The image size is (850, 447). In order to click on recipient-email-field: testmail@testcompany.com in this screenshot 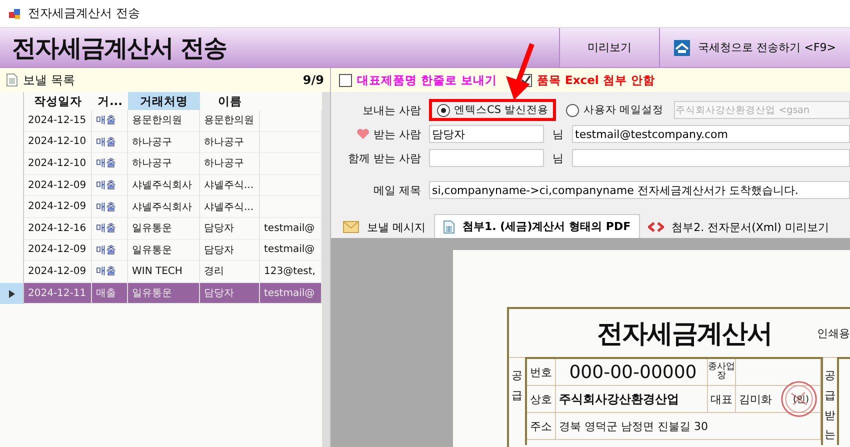, I will do `click(711, 134)`.